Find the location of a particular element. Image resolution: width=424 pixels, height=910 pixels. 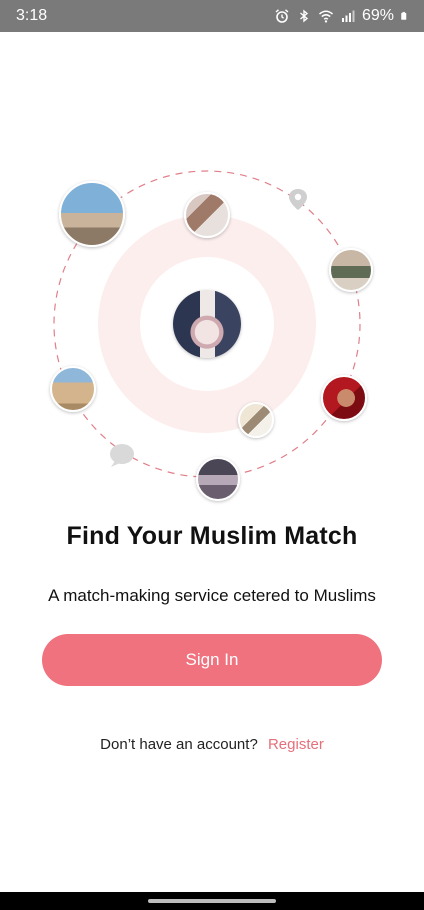

signal-icon is located at coordinates (348, 16).